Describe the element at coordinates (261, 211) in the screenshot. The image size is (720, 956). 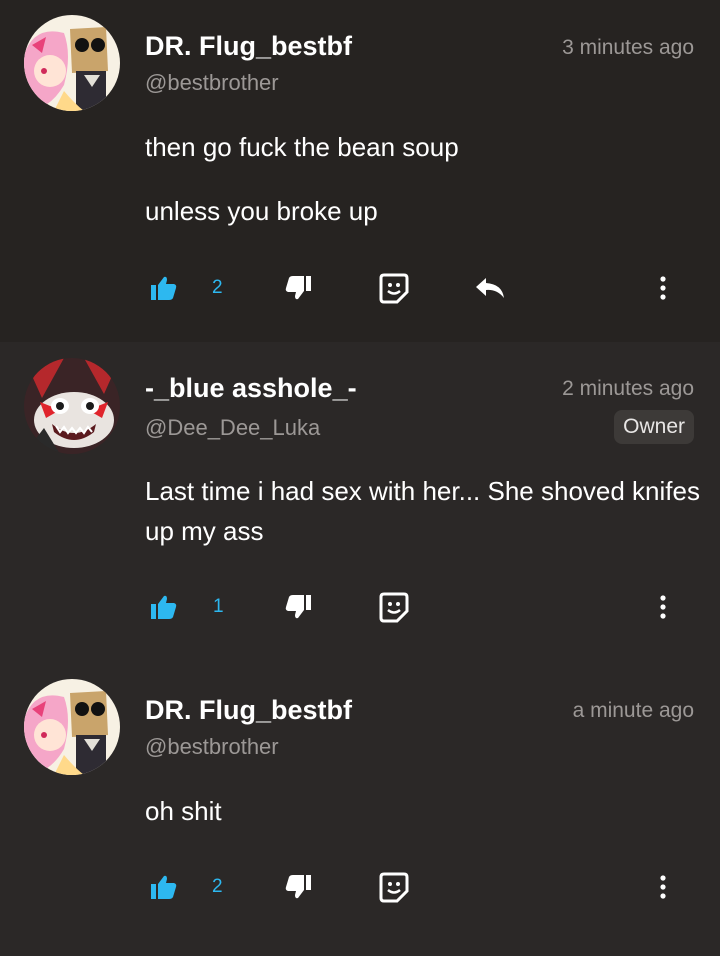
I see `comment-paragraph: unless you broke up` at that location.